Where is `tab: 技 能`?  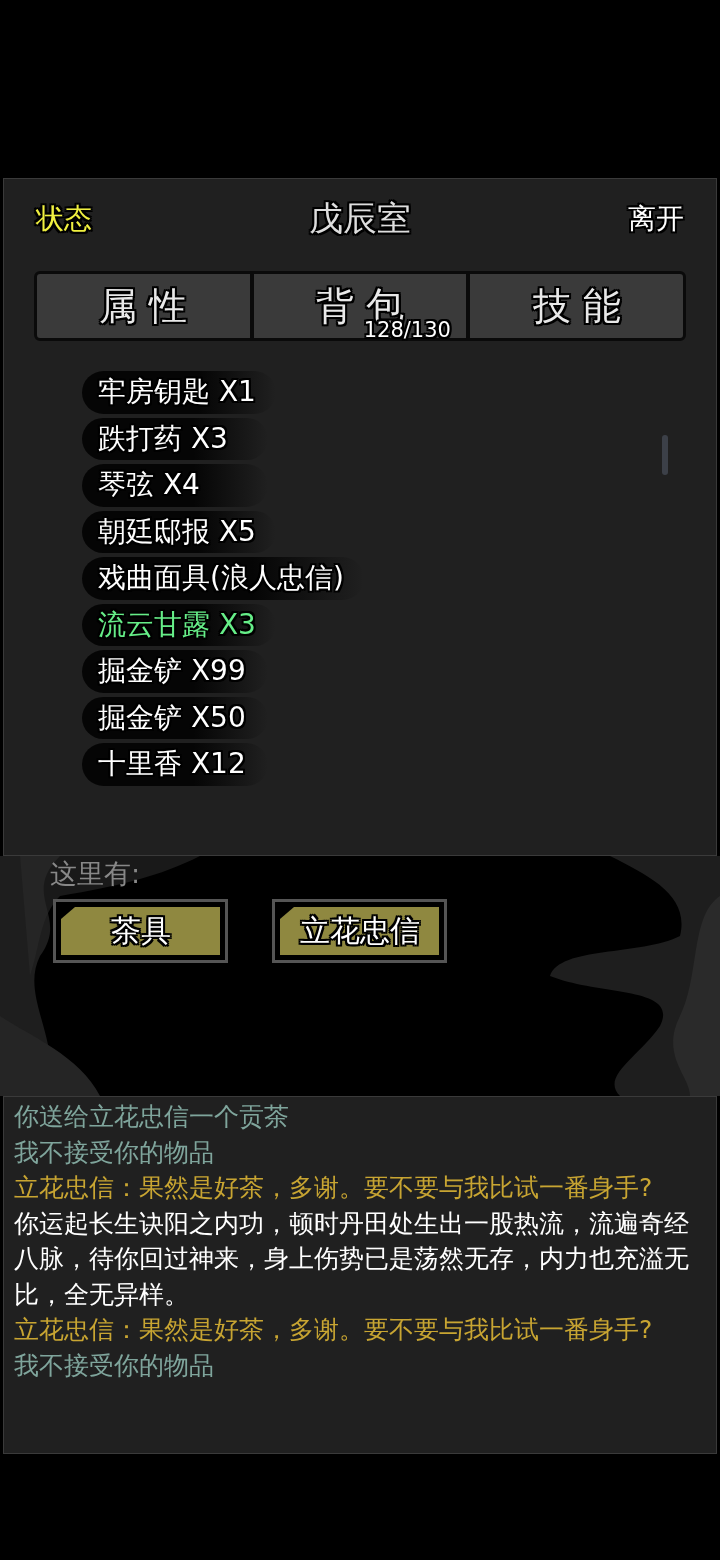
tab: 技 能 is located at coordinates (576, 306).